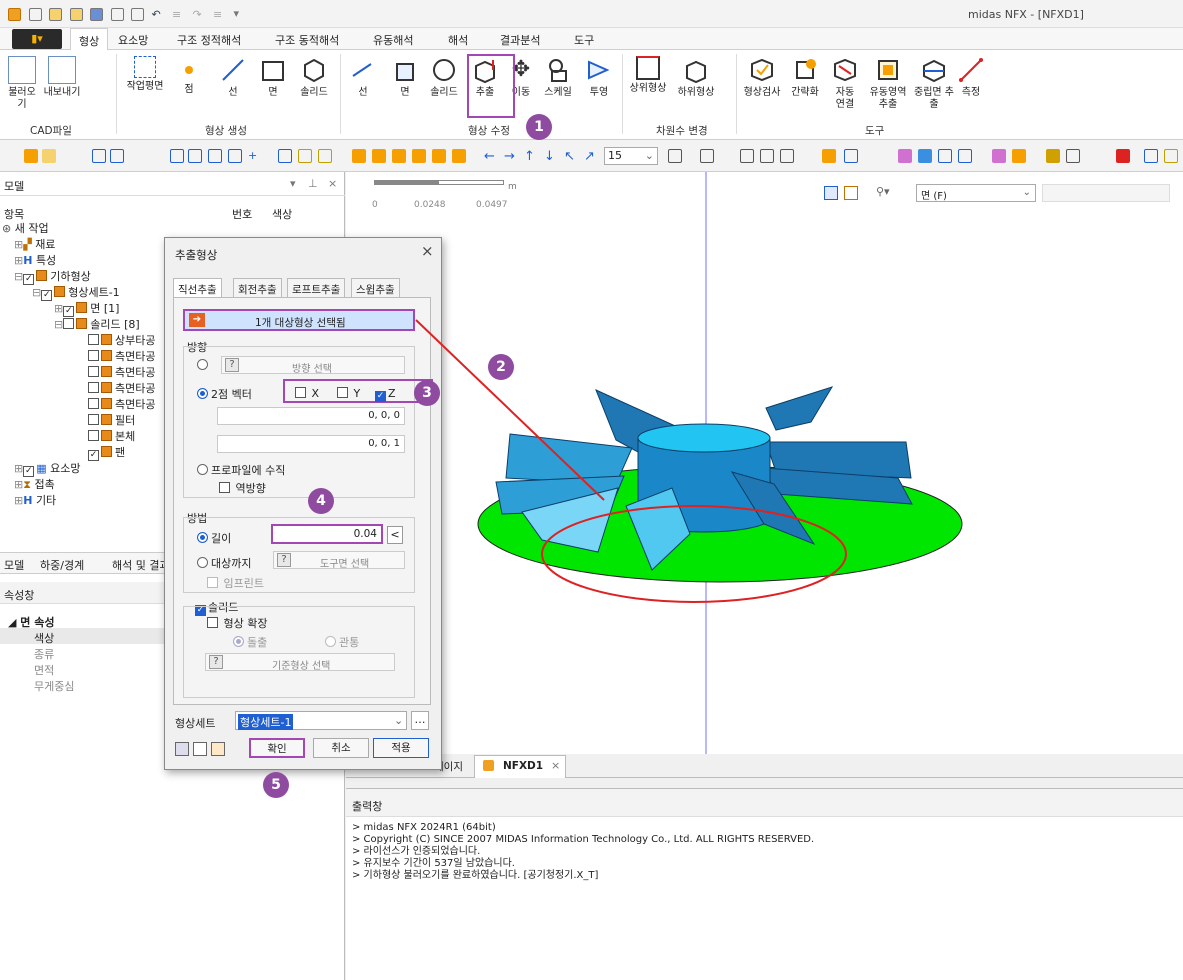  I want to click on tree-geometry: ⊟ ✓ 기하형상, so click(52, 276).